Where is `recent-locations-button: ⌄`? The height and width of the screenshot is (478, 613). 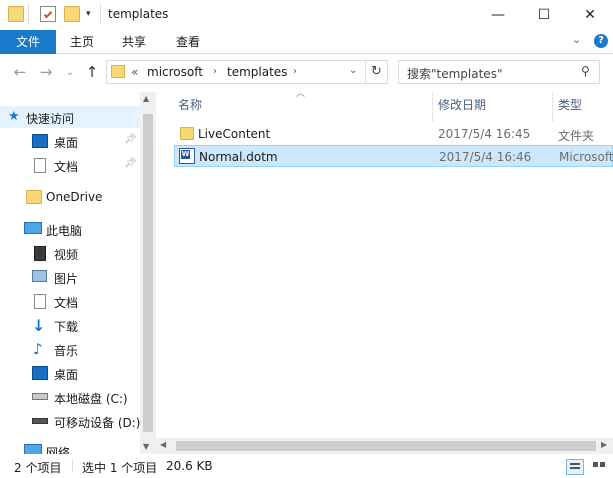
recent-locations-button: ⌄ is located at coordinates (70, 72).